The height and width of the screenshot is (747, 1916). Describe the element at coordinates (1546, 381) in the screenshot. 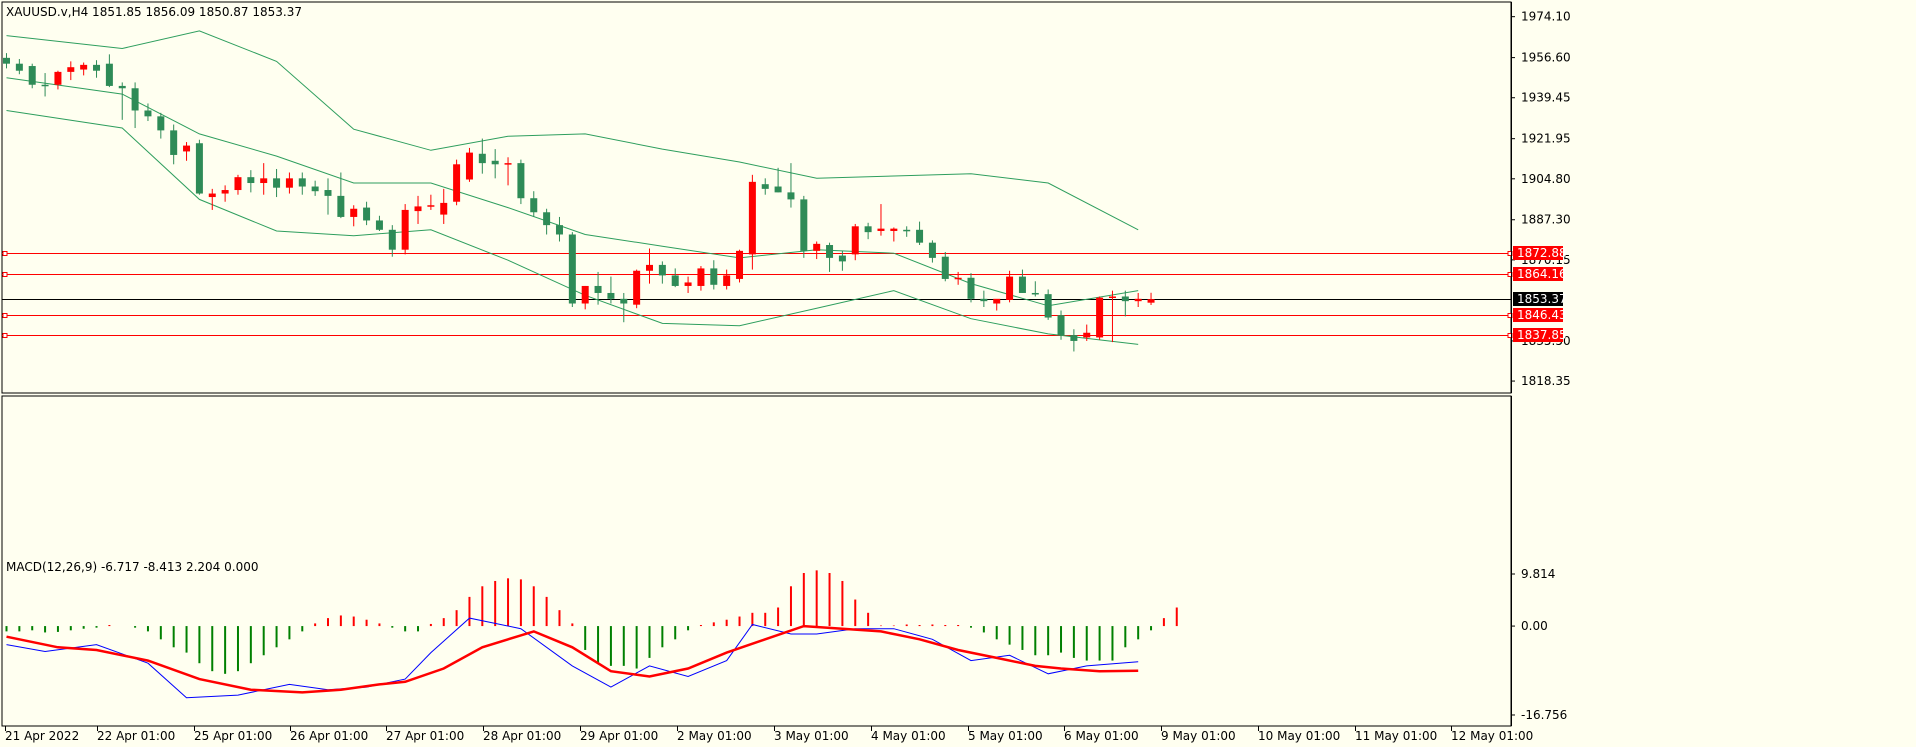

I see `price-tick-label: 1818.35` at that location.